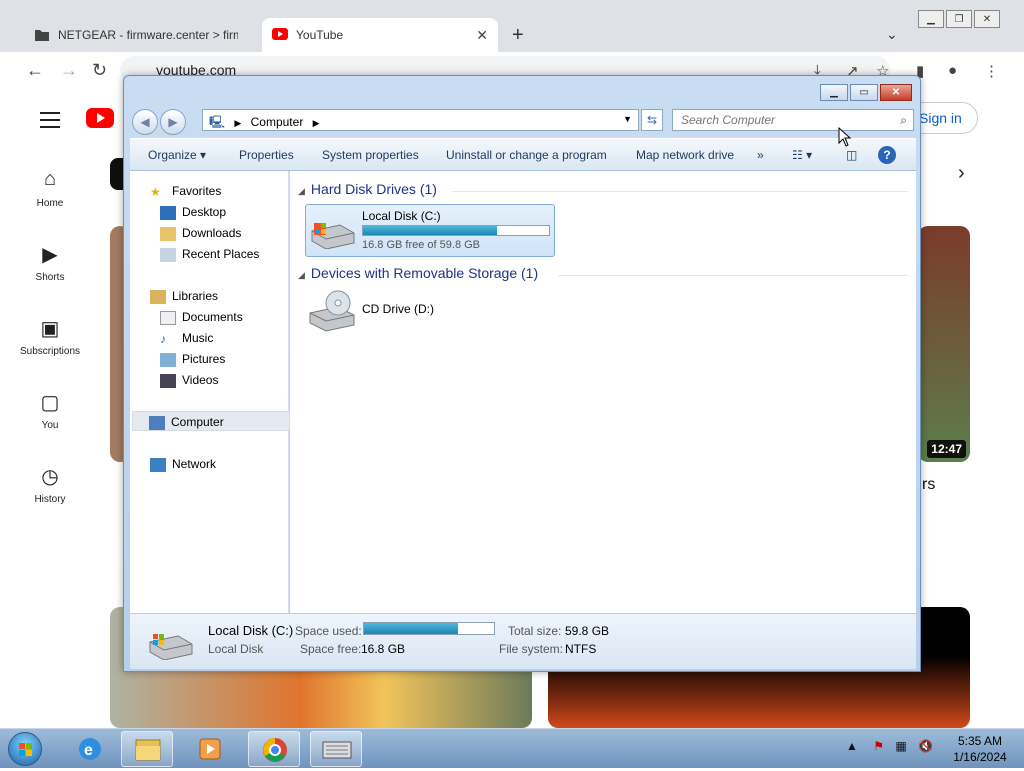  Describe the element at coordinates (168, 380) in the screenshot. I see `videos-icon` at that location.